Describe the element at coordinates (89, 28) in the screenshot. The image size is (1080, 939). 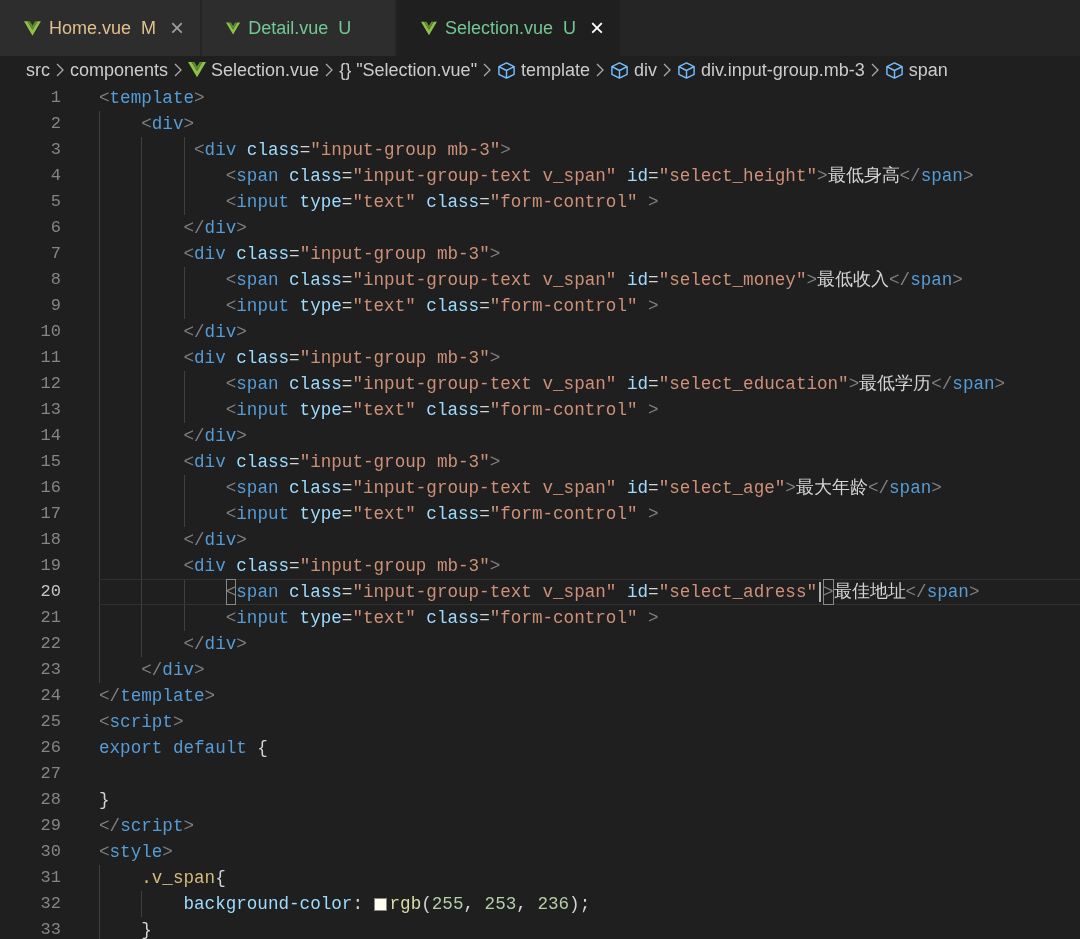
I see `tab-label: Home.vue` at that location.